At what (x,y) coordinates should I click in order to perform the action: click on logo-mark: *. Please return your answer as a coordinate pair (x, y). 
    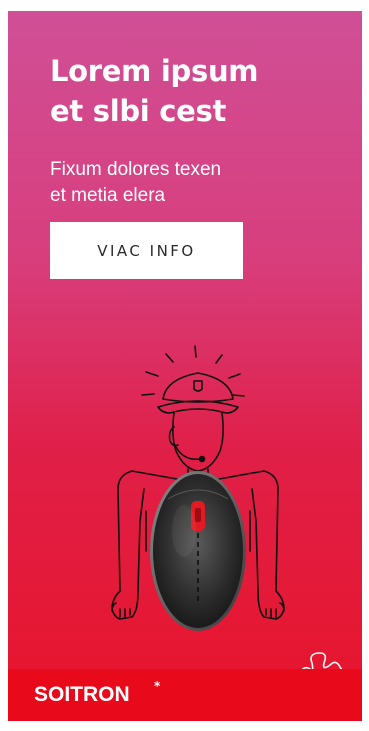
    Looking at the image, I should click on (157, 686).